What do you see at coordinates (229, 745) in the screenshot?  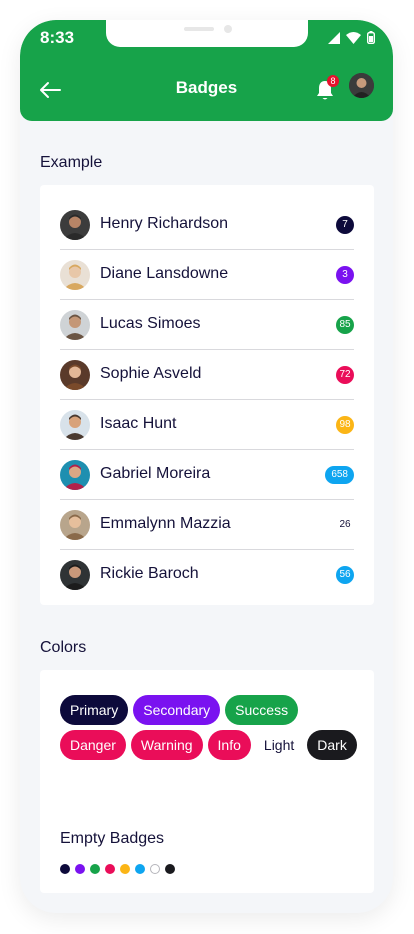 I see `badge-info: Info` at bounding box center [229, 745].